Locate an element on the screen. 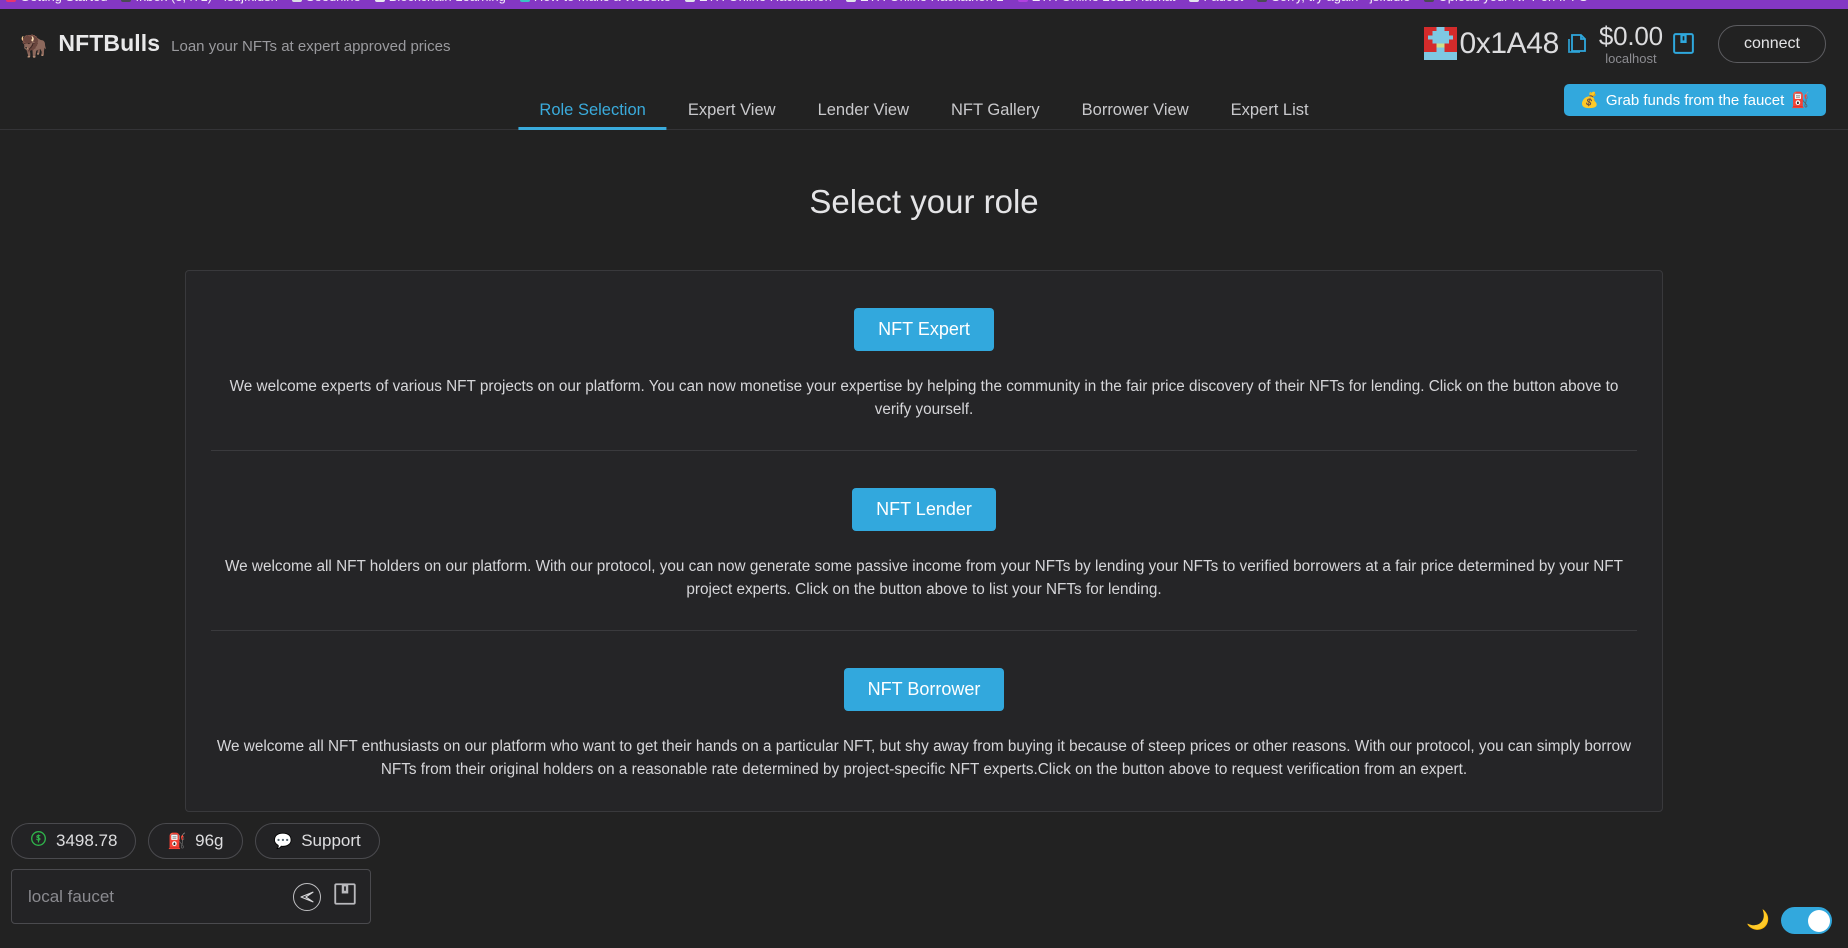 The height and width of the screenshot is (948, 1848). money-bag-icon: 💰 is located at coordinates (1589, 100).